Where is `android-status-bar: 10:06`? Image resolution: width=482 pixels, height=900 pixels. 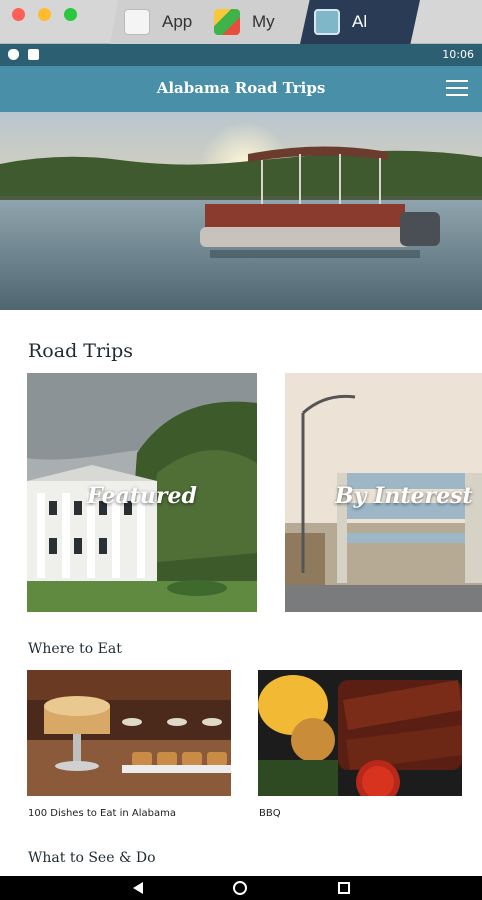 android-status-bar: 10:06 is located at coordinates (241, 55).